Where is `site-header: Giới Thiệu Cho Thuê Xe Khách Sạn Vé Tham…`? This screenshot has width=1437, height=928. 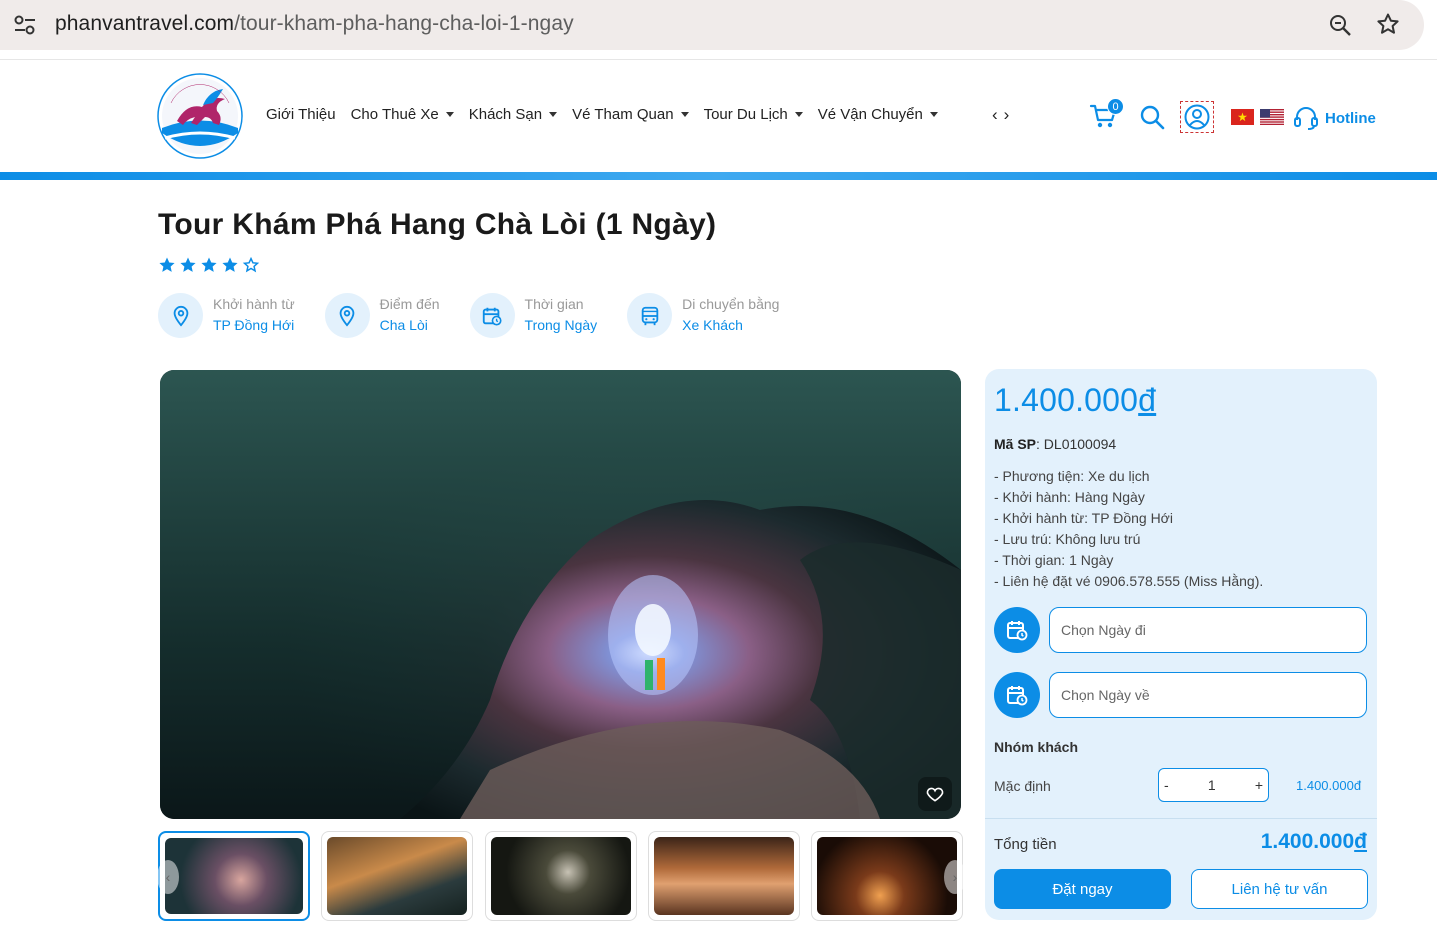 site-header: Giới Thiệu Cho Thuê Xe Khách Sạn Vé Tham… is located at coordinates (718, 117).